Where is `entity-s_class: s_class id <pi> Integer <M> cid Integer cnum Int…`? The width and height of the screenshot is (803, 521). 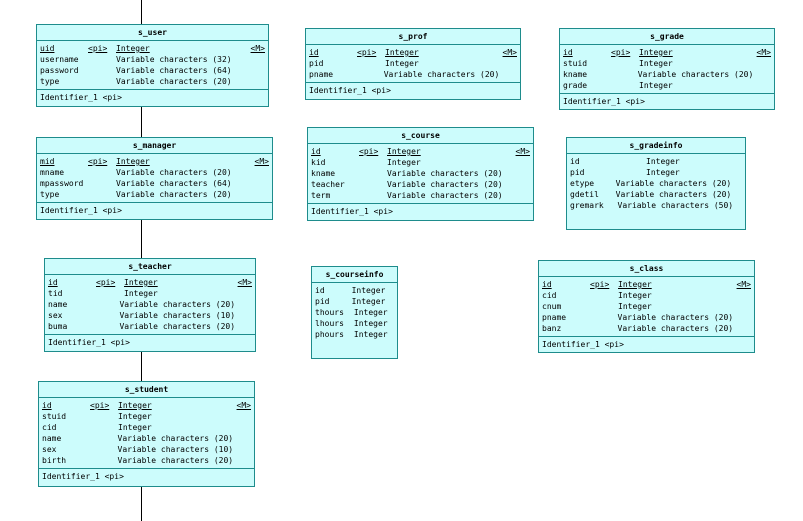 entity-s_class: s_class id <pi> Integer <M> cid Integer cnum Int… is located at coordinates (646, 306).